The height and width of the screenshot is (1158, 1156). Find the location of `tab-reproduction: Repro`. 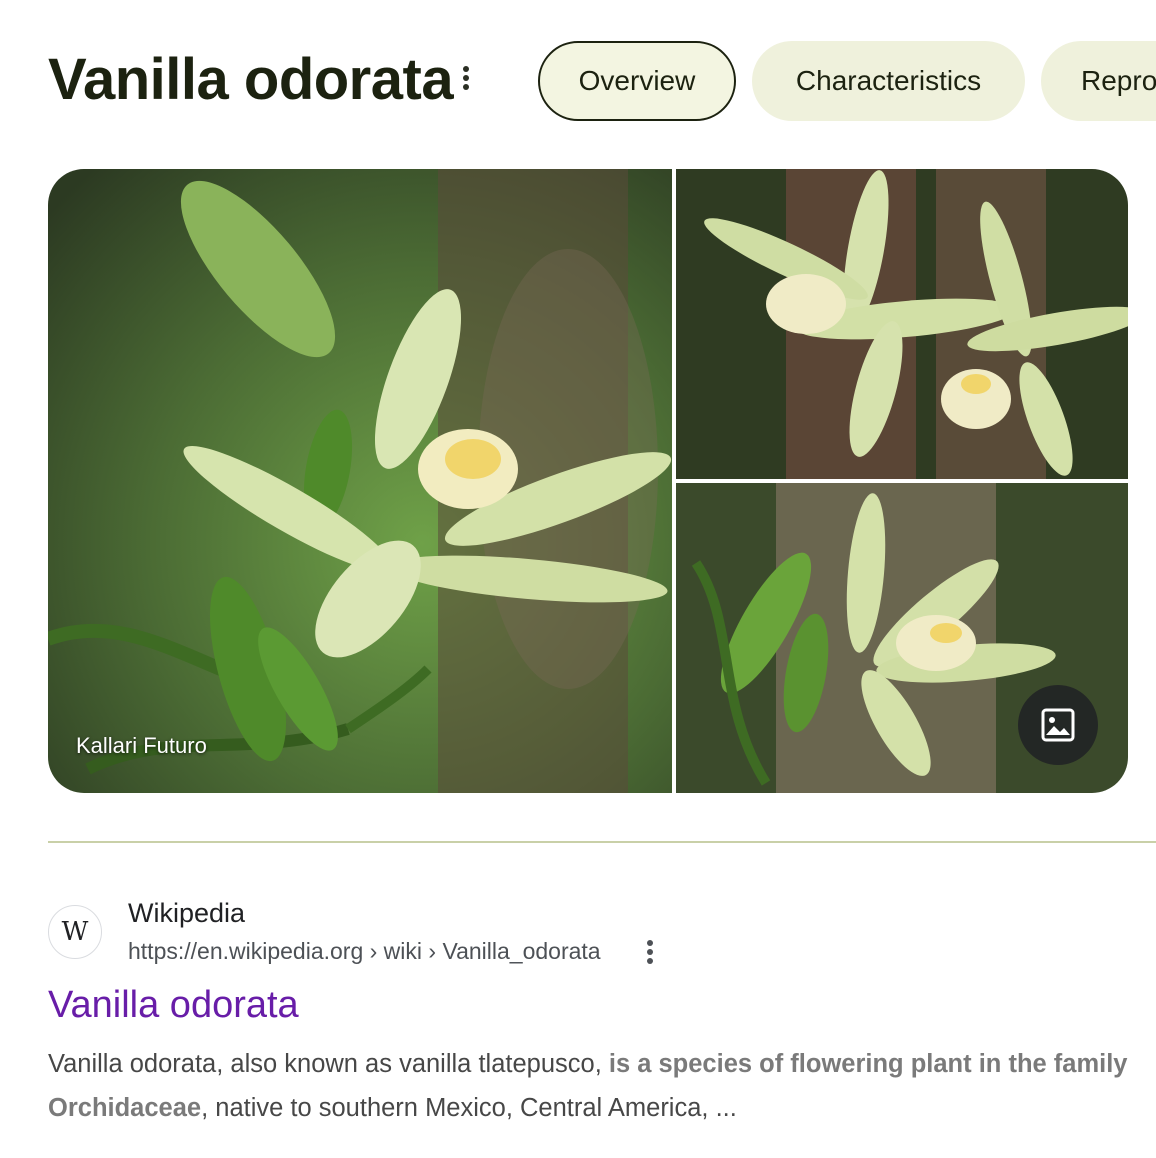

tab-reproduction: Repro is located at coordinates (1098, 81).